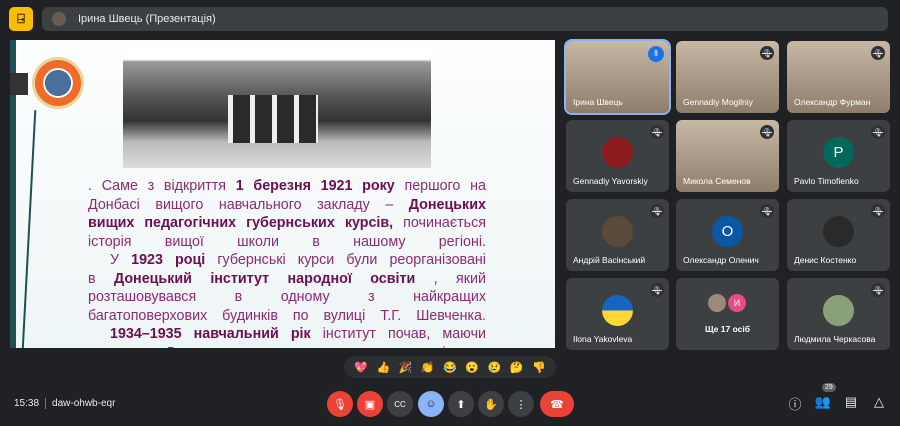 This screenshot has height=426, width=900. I want to click on slide-text-line: в Донецький інститут народної освіти, який, so click(287, 279).